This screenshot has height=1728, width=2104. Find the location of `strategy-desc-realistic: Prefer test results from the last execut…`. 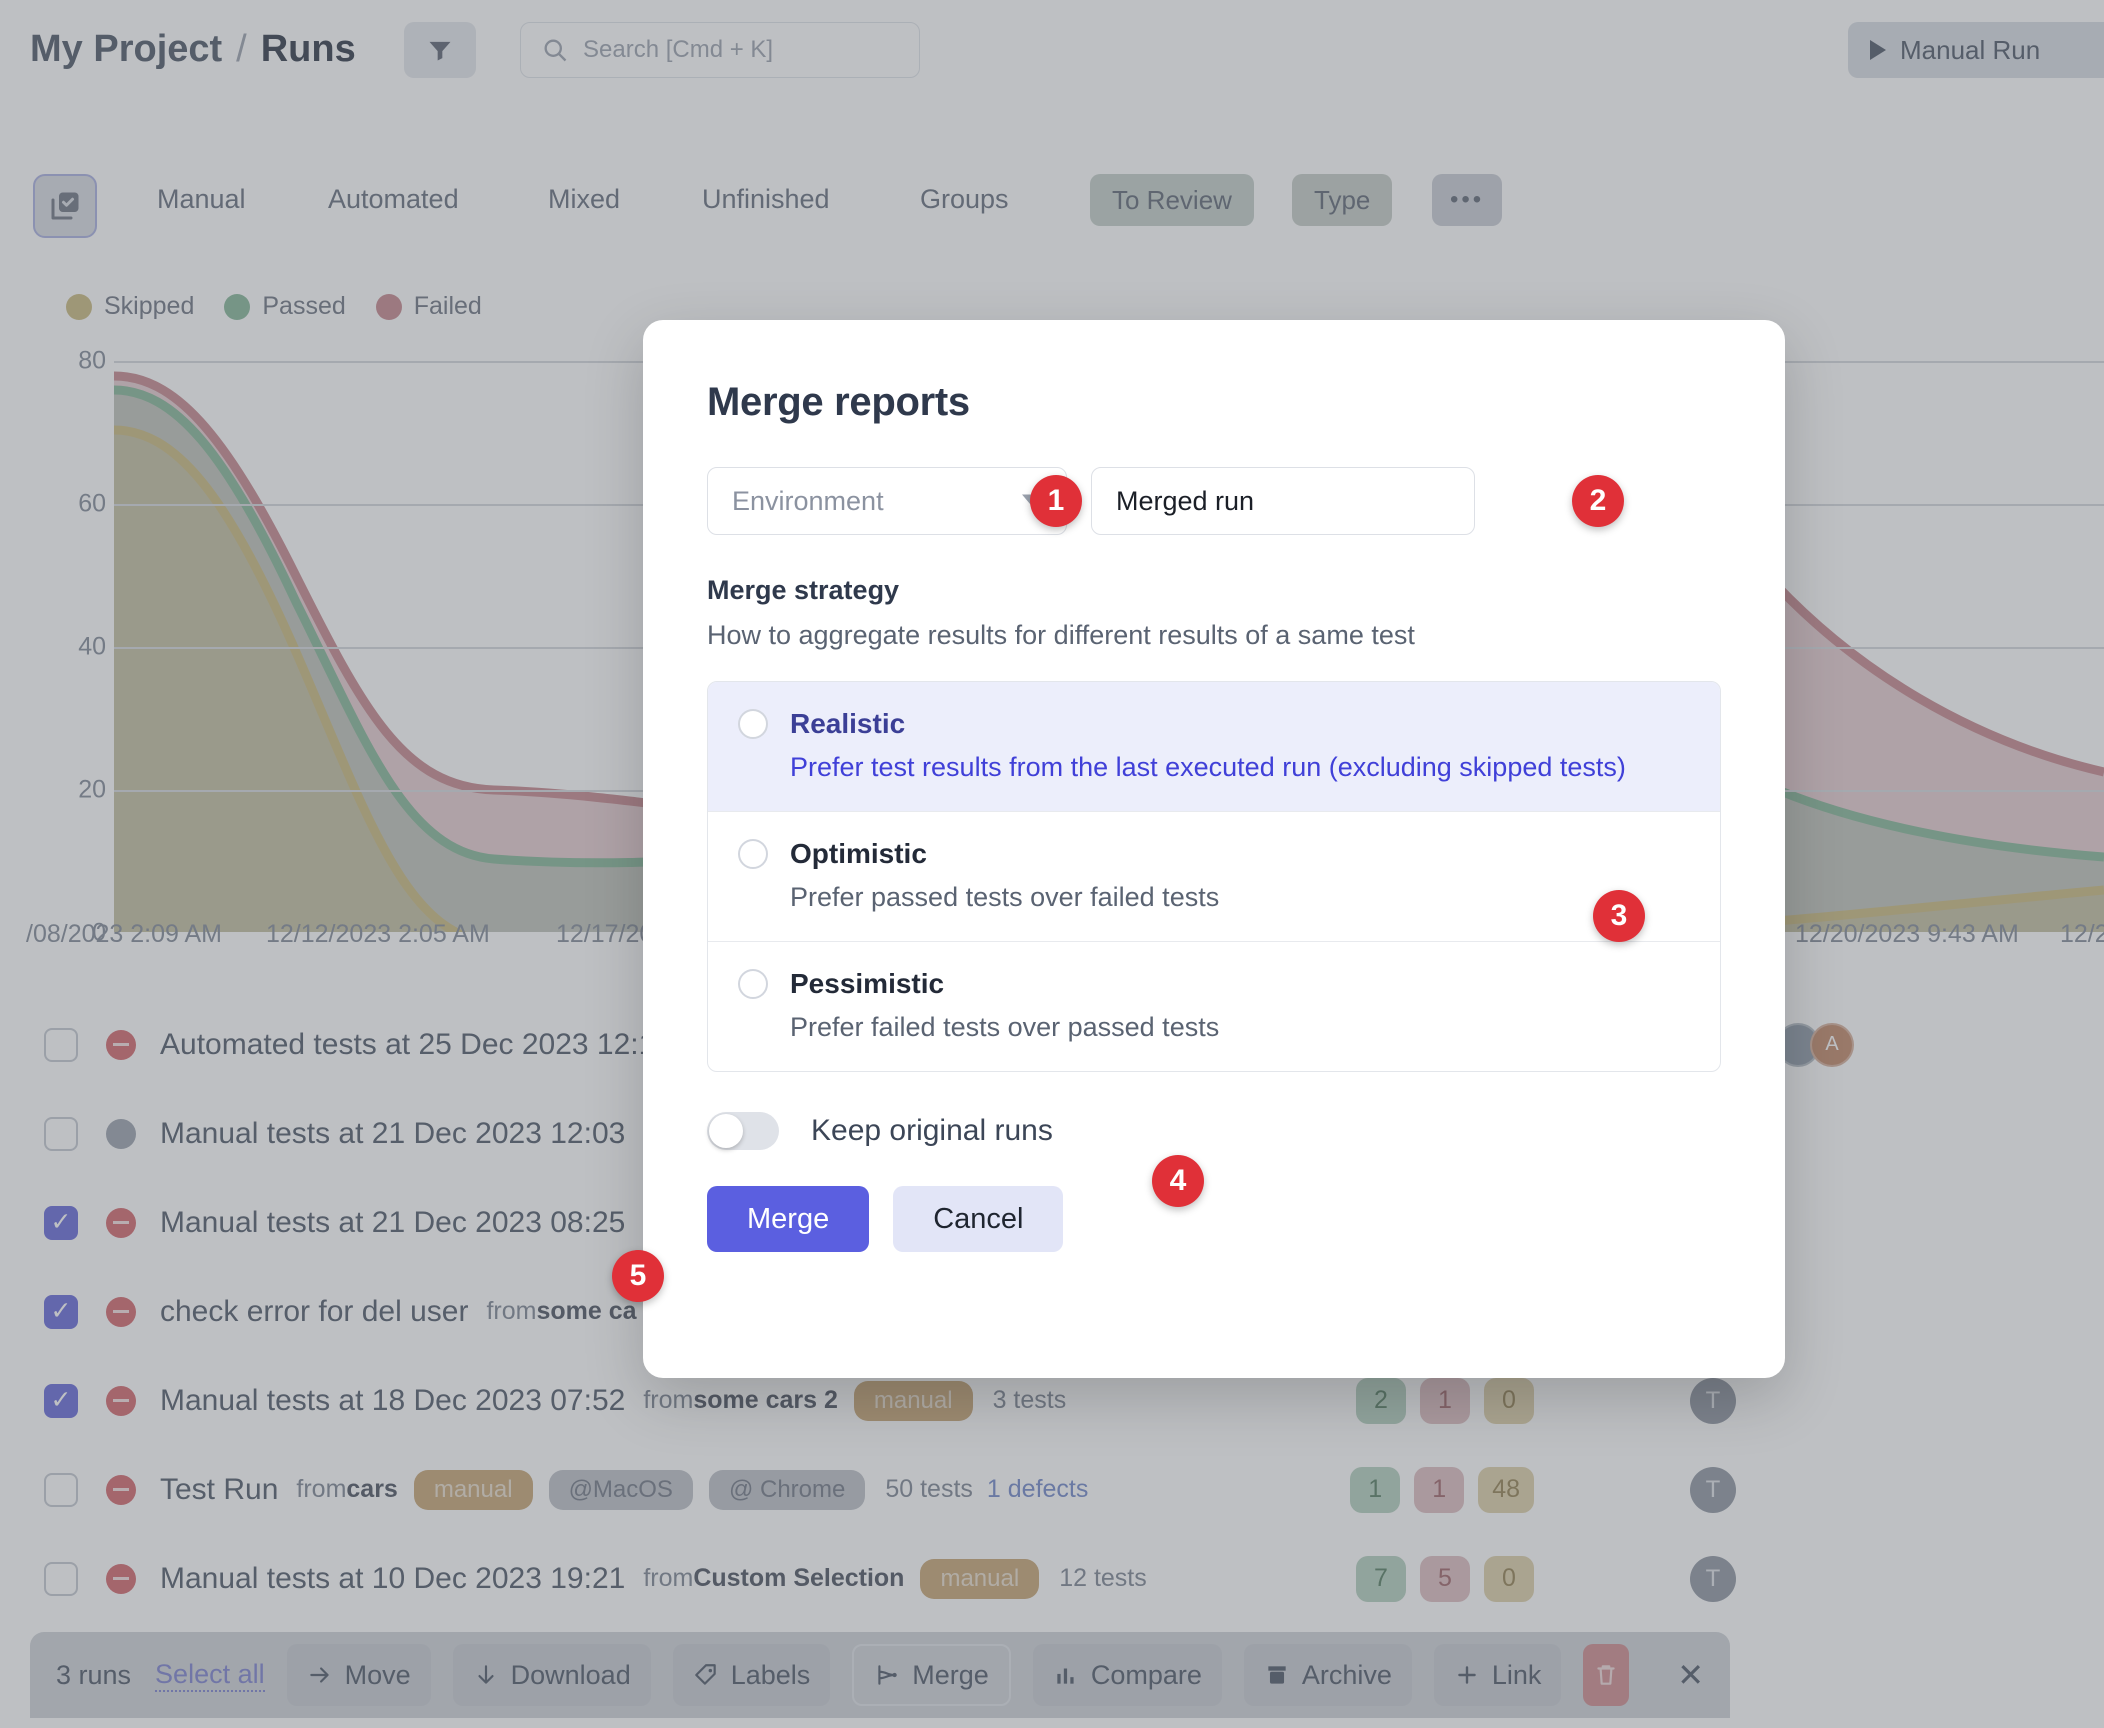

strategy-desc-realistic: Prefer test results from the last execut… is located at coordinates (1208, 767).